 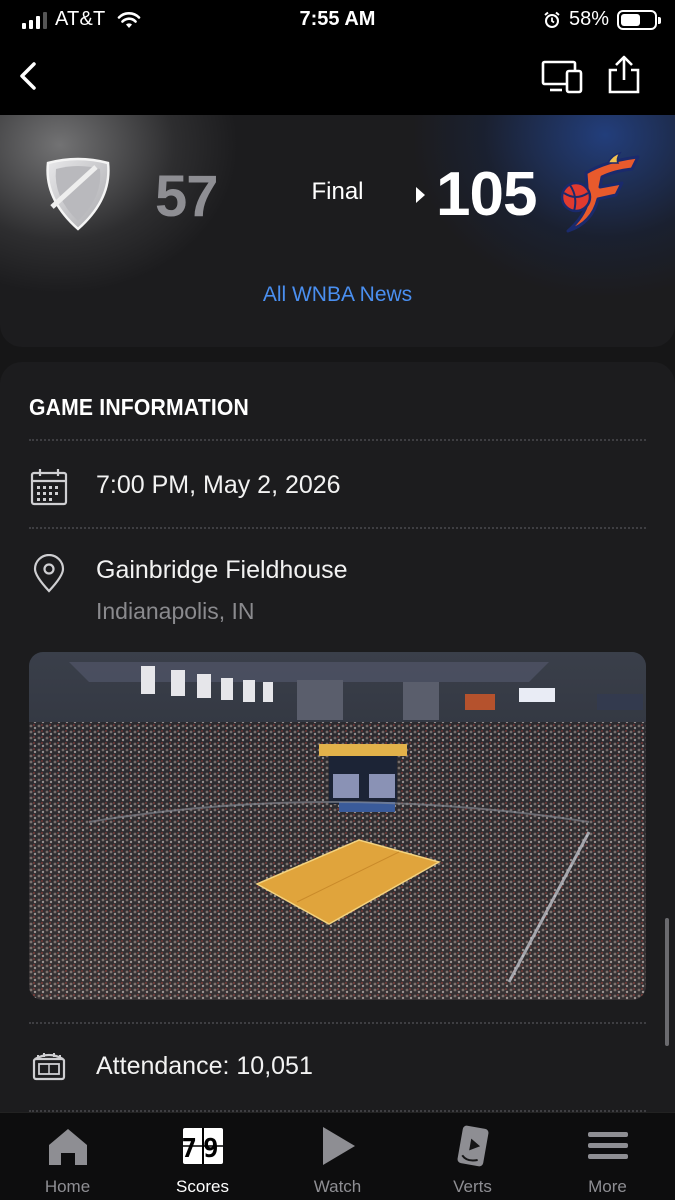 What do you see at coordinates (667, 982) in the screenshot?
I see `scrollbar` at bounding box center [667, 982].